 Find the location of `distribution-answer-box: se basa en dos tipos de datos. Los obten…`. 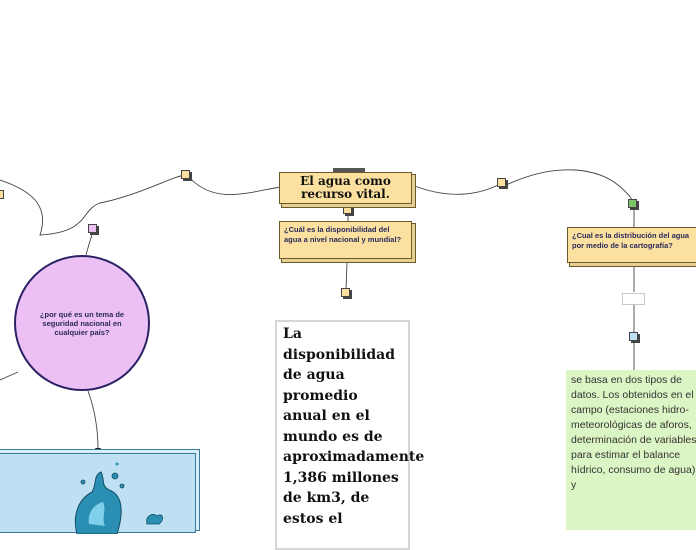

distribution-answer-box: se basa en dos tipos de datos. Los obten… is located at coordinates (631, 450).